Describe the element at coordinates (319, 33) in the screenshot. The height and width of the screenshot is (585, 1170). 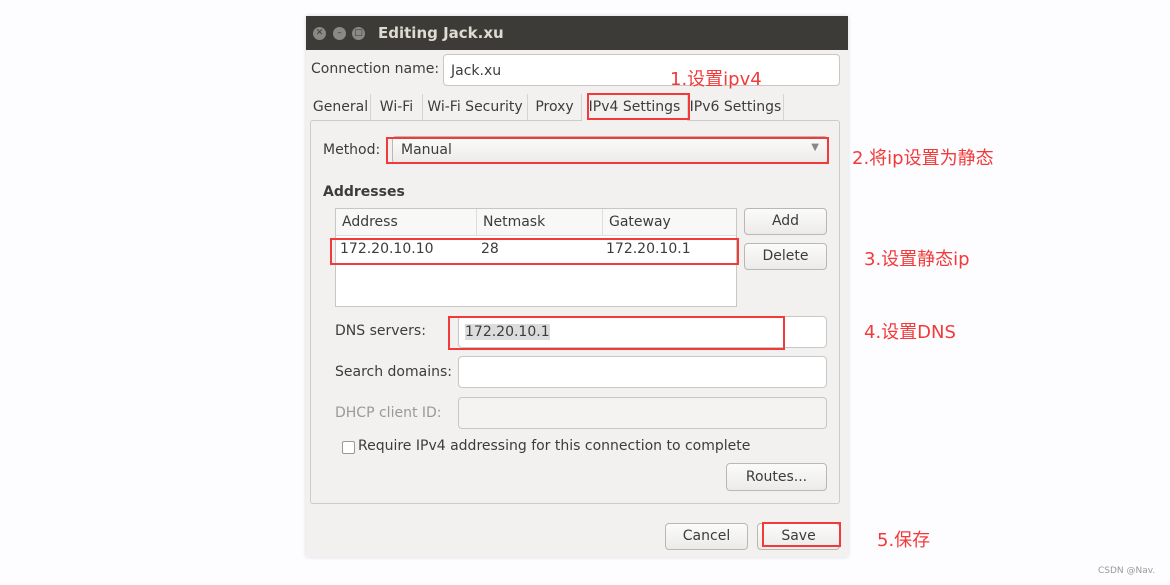
I see `close-icon: ✕` at that location.